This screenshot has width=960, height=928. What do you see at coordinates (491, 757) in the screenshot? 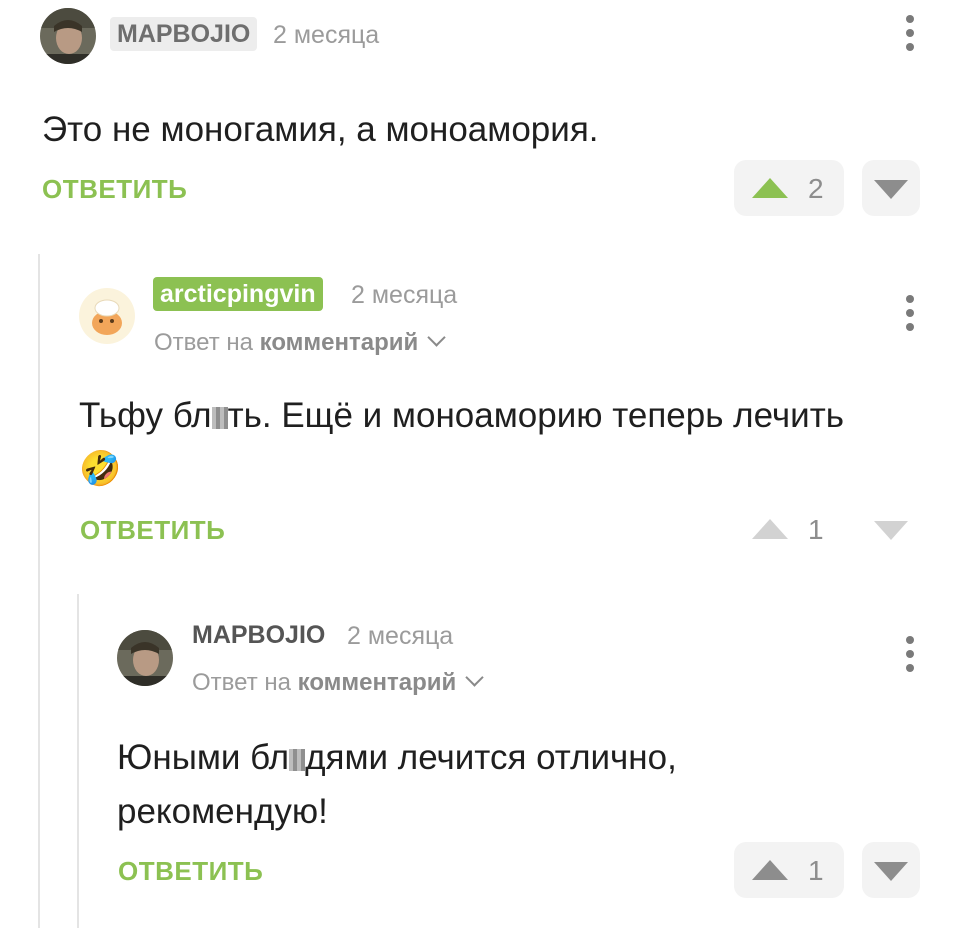
I see `comment-text-fragment: дями лечится отлично,` at bounding box center [491, 757].